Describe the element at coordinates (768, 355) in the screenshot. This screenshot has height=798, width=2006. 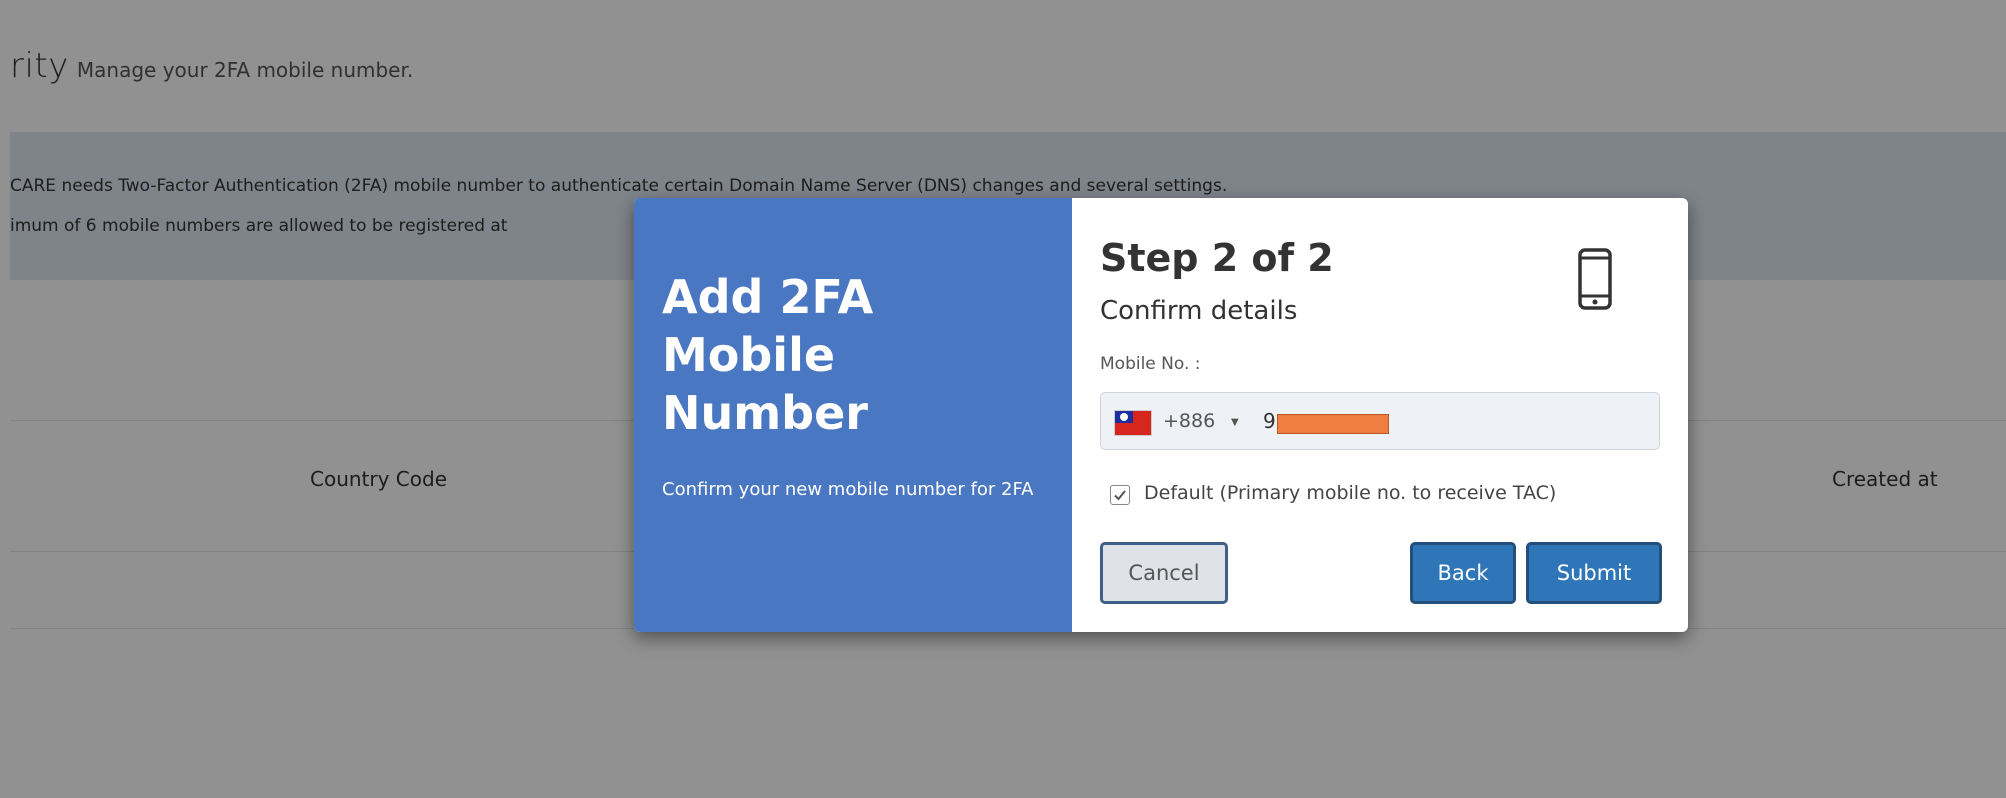
I see `modal-title: Add 2FA Mobile Number` at that location.